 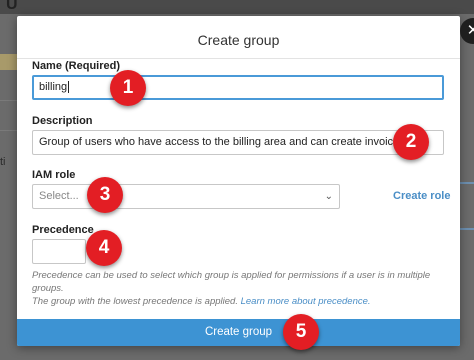 I want to click on create-group-button: Create group, so click(x=238, y=332).